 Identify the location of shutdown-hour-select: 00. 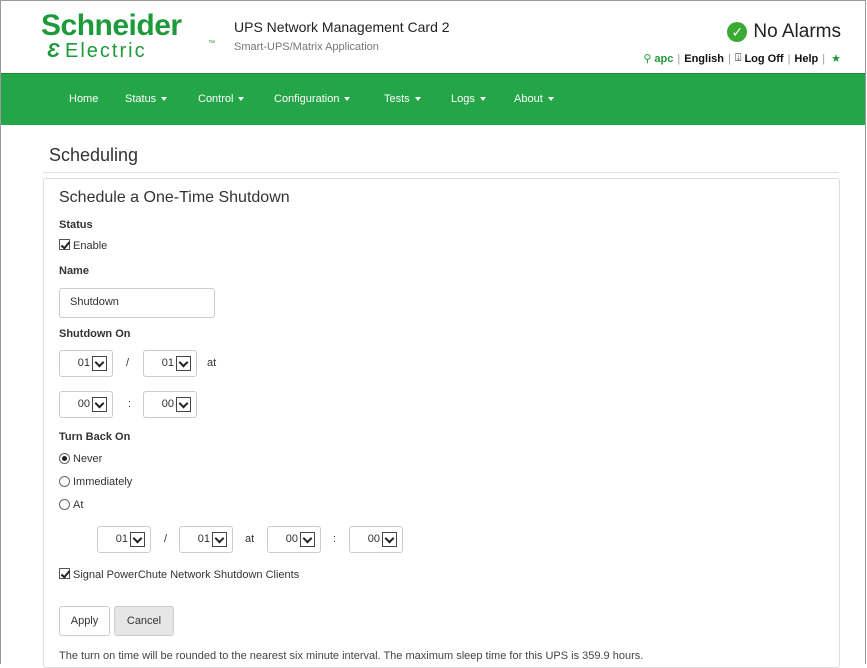
(86, 404).